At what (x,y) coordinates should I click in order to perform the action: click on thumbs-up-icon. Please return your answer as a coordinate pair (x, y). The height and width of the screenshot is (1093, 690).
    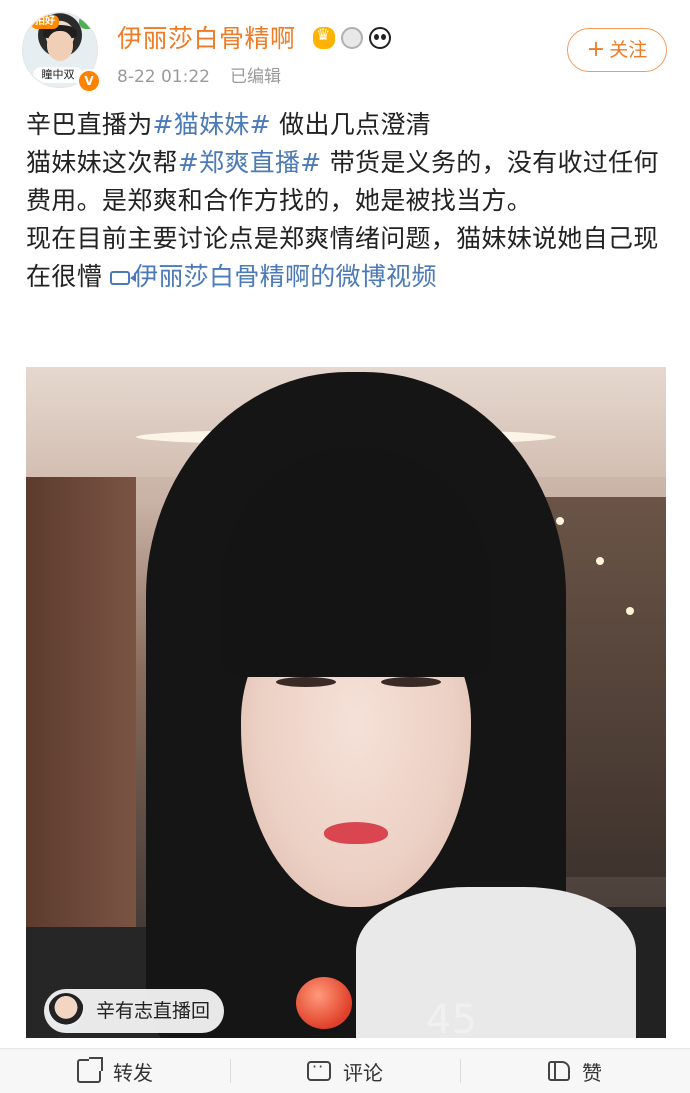
    Looking at the image, I should click on (559, 1071).